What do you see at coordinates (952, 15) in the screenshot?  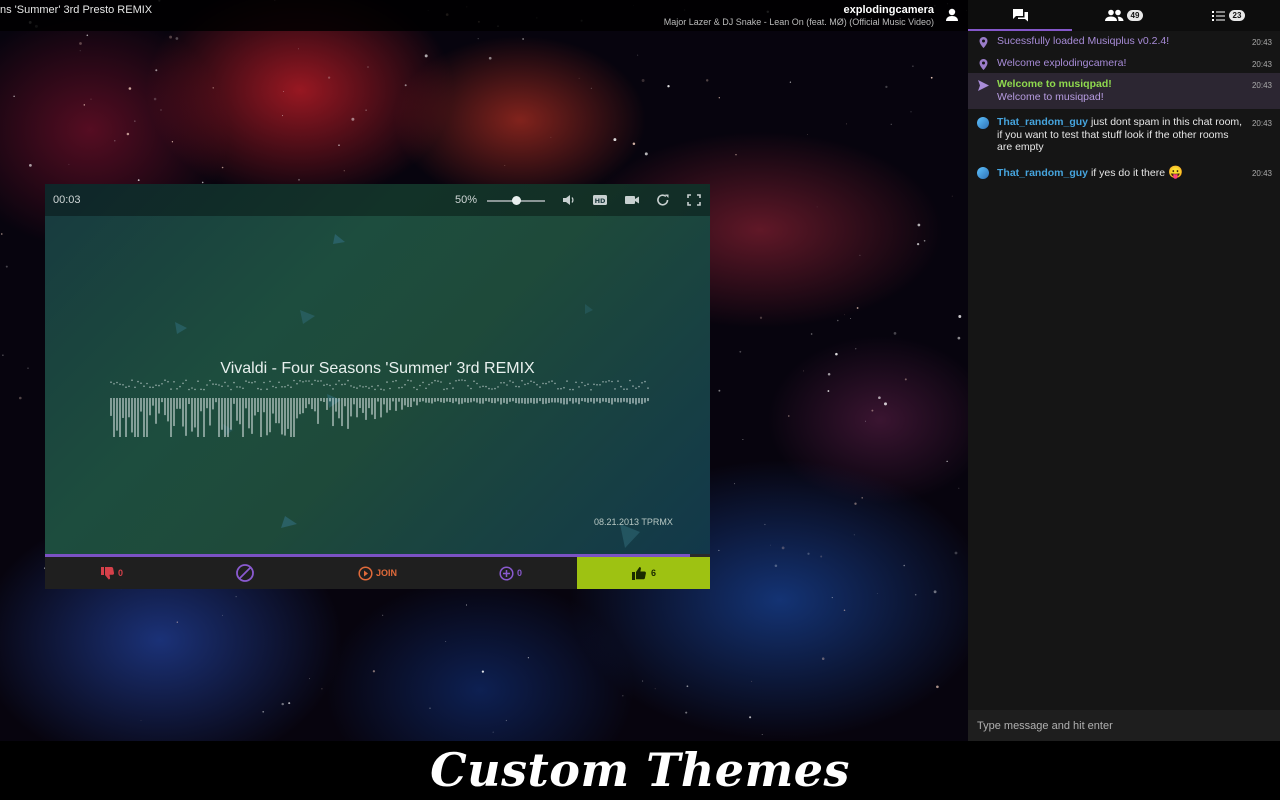 I see `user-icon` at bounding box center [952, 15].